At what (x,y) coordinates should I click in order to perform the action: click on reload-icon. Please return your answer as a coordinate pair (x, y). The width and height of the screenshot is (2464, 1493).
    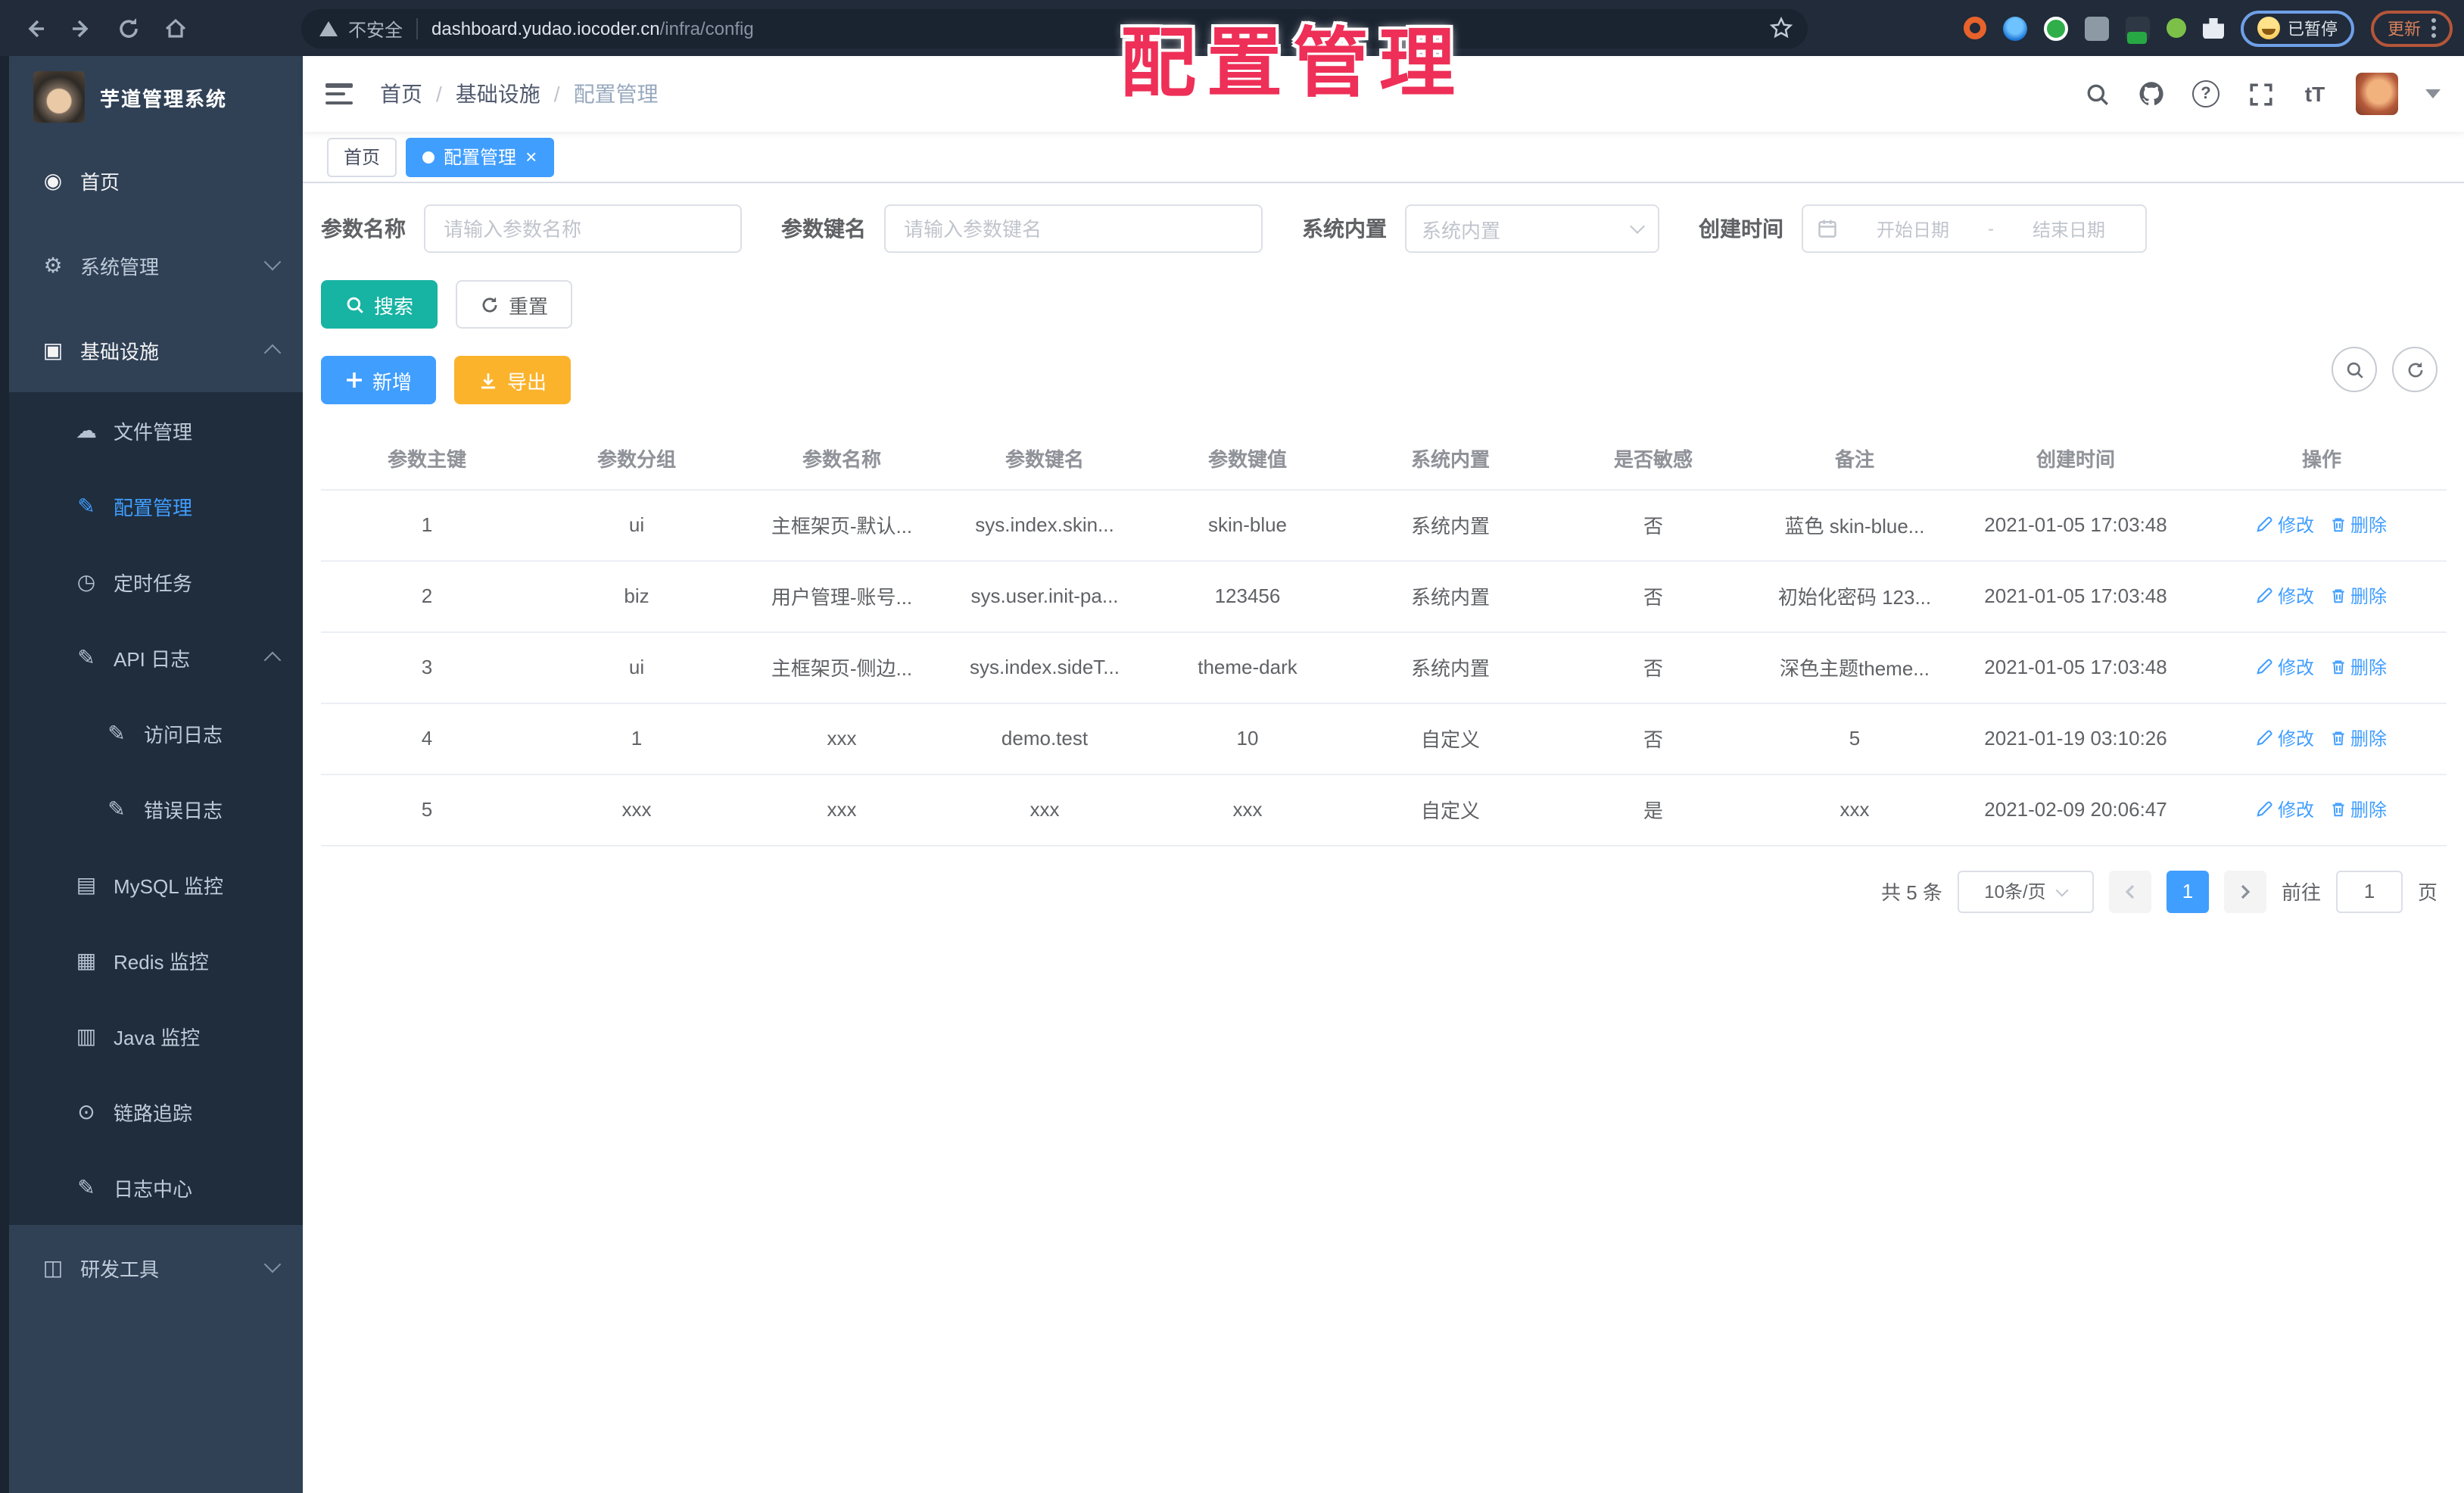
    Looking at the image, I should click on (129, 28).